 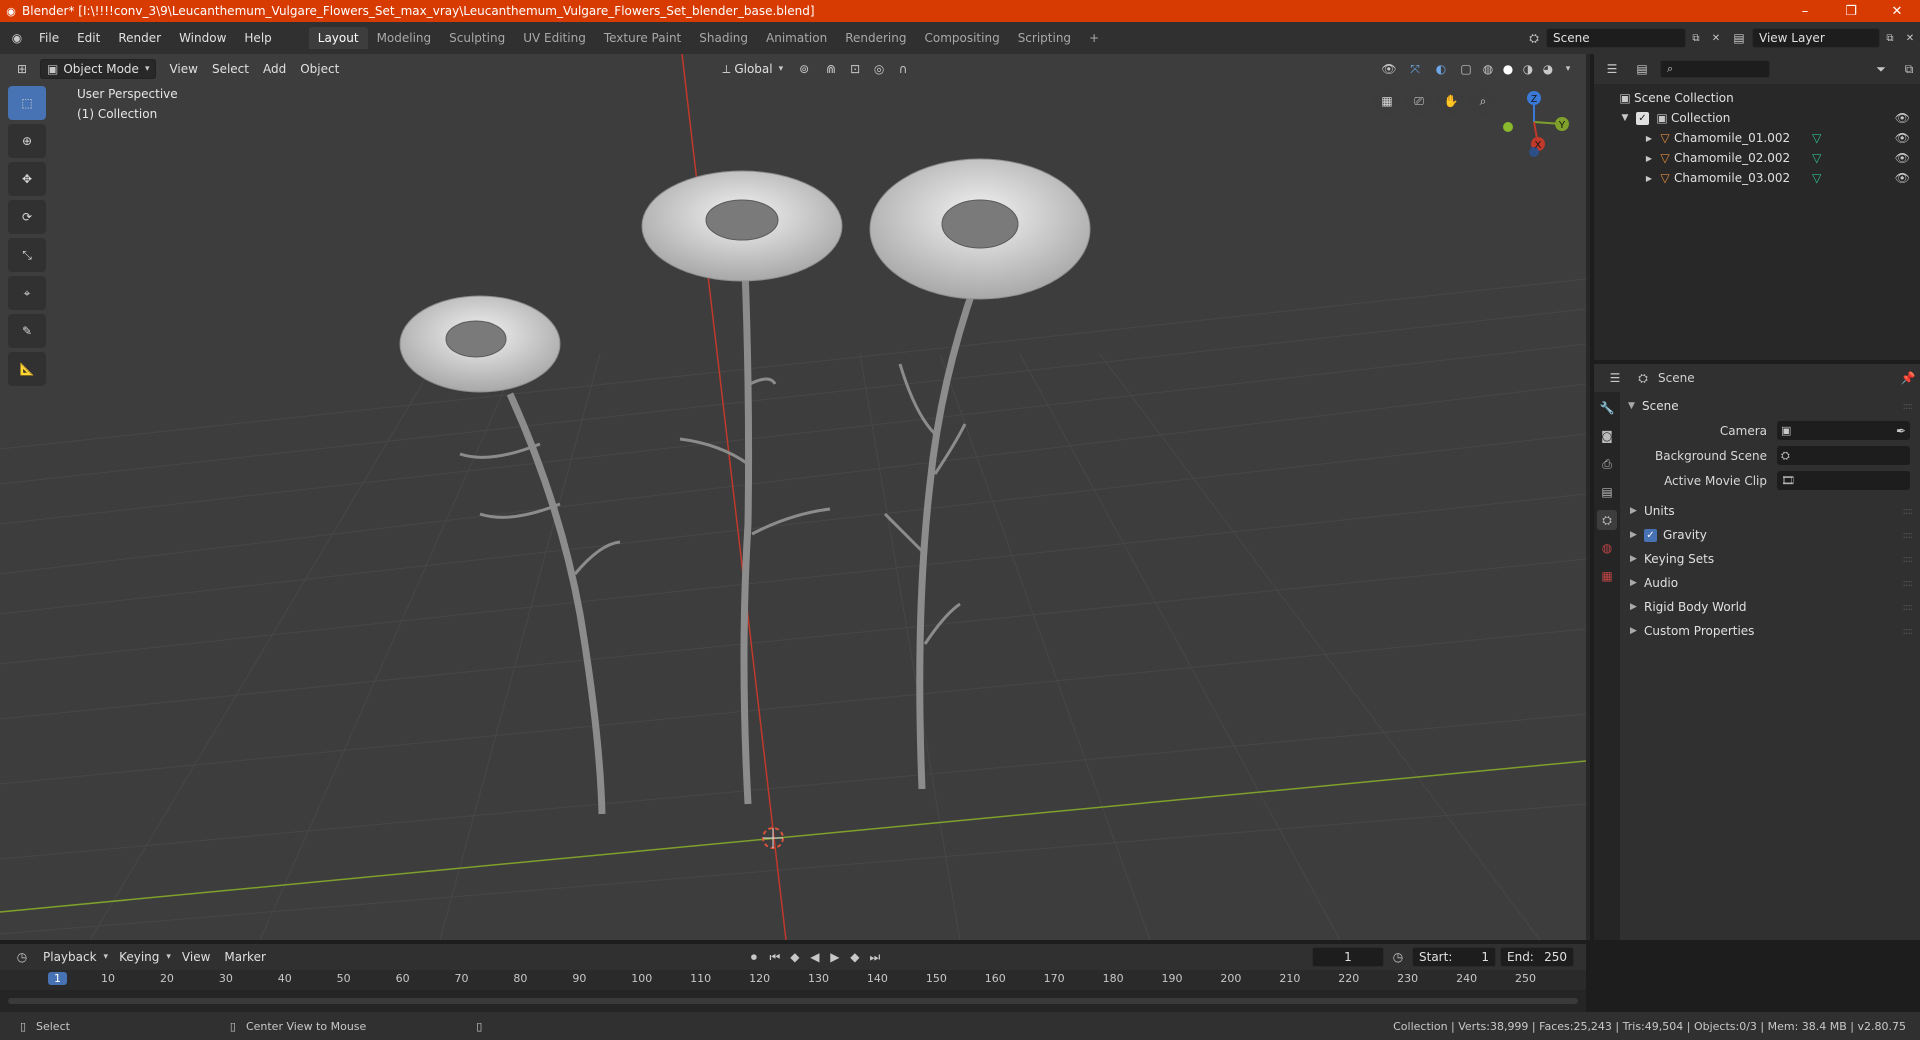 I want to click on rotate-tool: ⟳, so click(x=27, y=217).